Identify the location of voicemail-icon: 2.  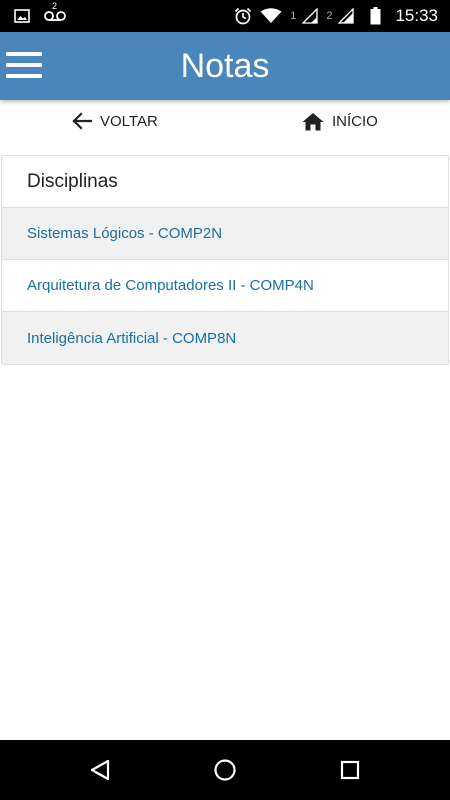
(55, 11).